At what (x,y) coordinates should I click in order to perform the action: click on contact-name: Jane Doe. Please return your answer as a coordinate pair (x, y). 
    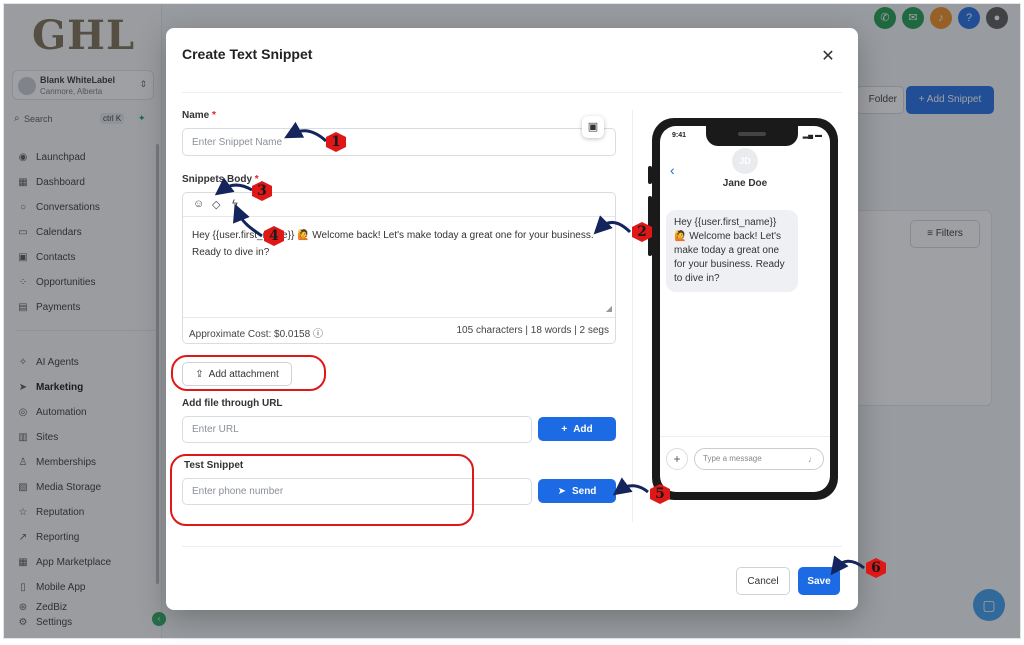
    Looking at the image, I should click on (745, 183).